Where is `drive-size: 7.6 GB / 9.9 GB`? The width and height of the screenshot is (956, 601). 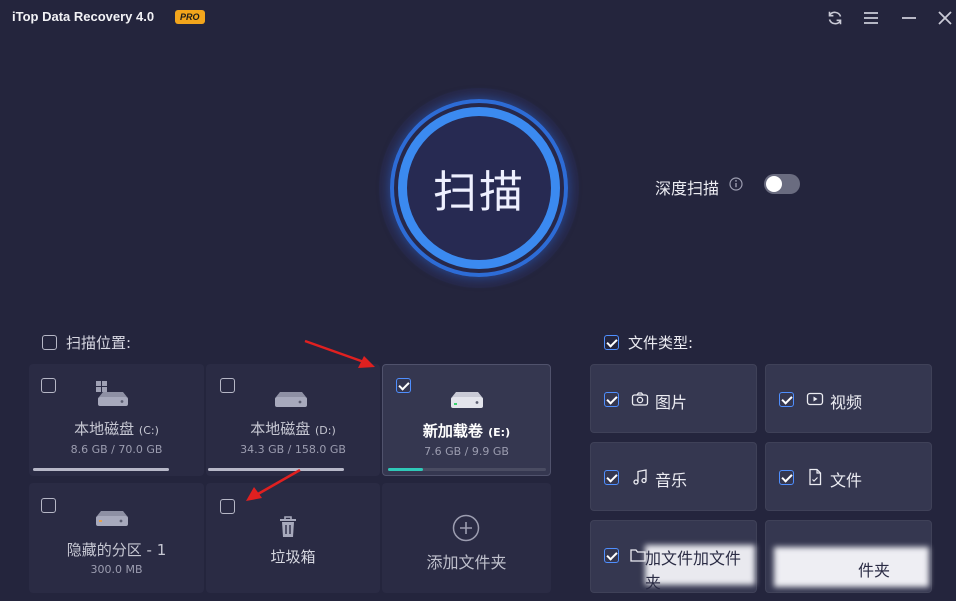 drive-size: 7.6 GB / 9.9 GB is located at coordinates (466, 451).